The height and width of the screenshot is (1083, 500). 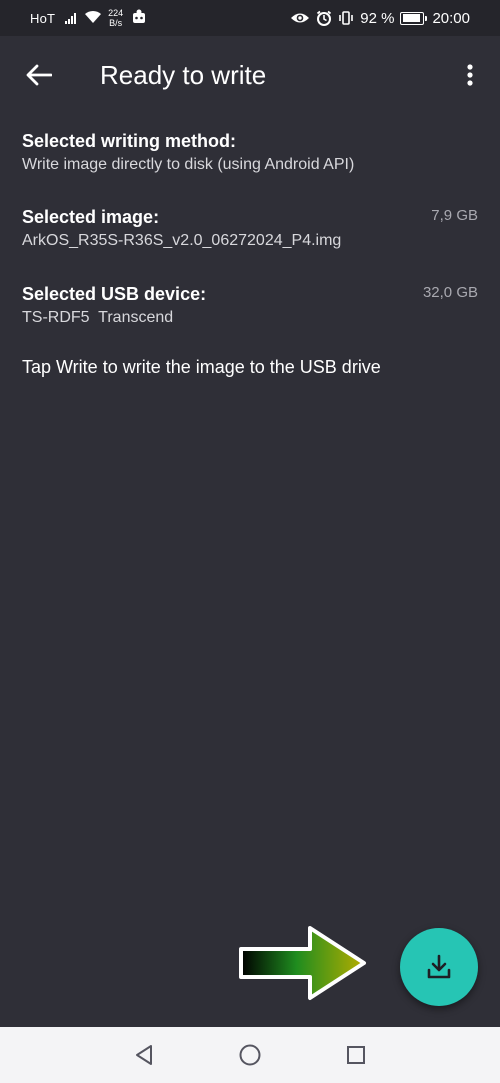 What do you see at coordinates (450, 292) in the screenshot?
I see `usb-device-size: 32,0 GB` at bounding box center [450, 292].